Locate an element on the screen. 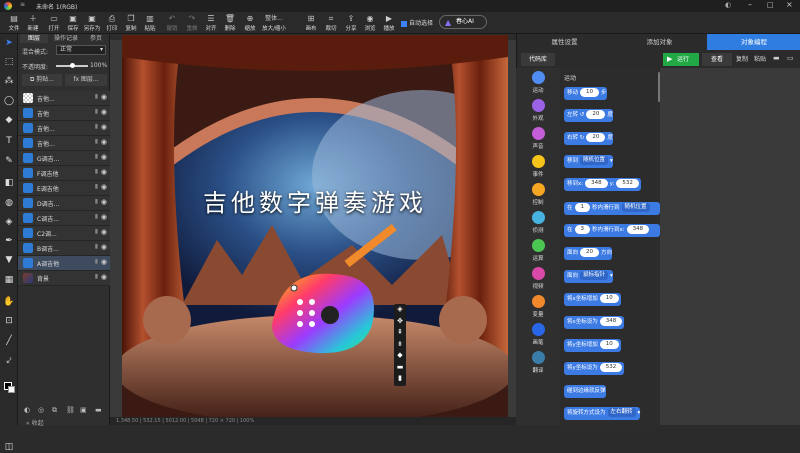 The height and width of the screenshot is (453, 800). layer-row: B调吉... ▮ ◉ is located at coordinates (64, 248).